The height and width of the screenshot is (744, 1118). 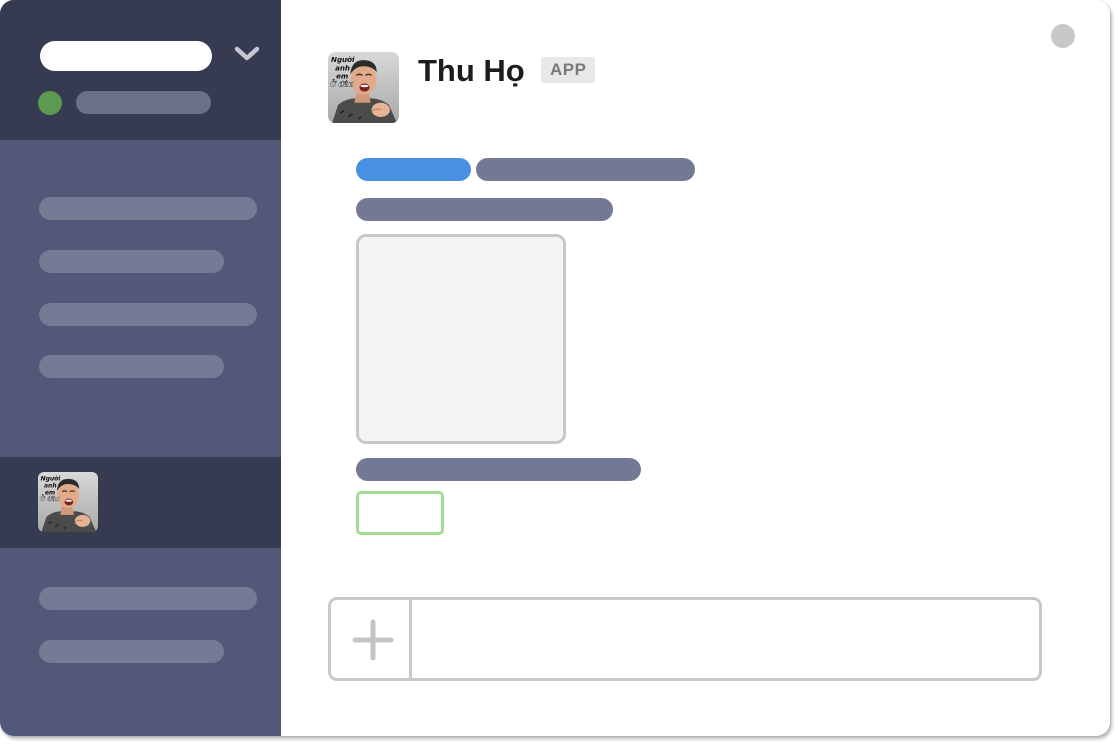 I want to click on chevron-down-icon, so click(x=247, y=54).